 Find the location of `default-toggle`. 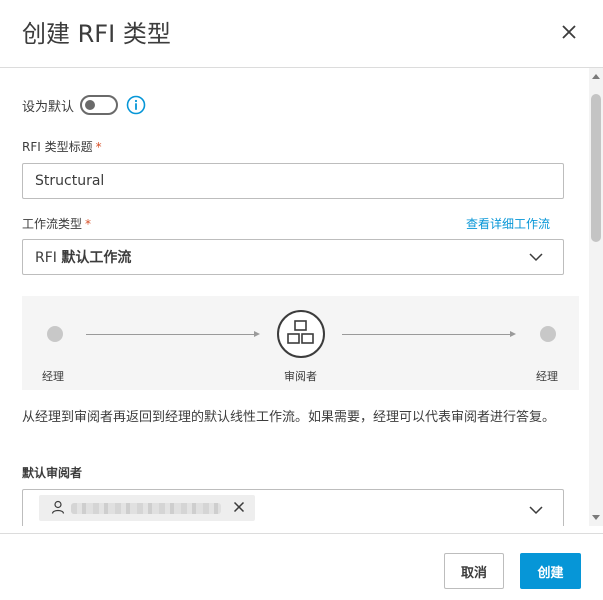

default-toggle is located at coordinates (99, 105).